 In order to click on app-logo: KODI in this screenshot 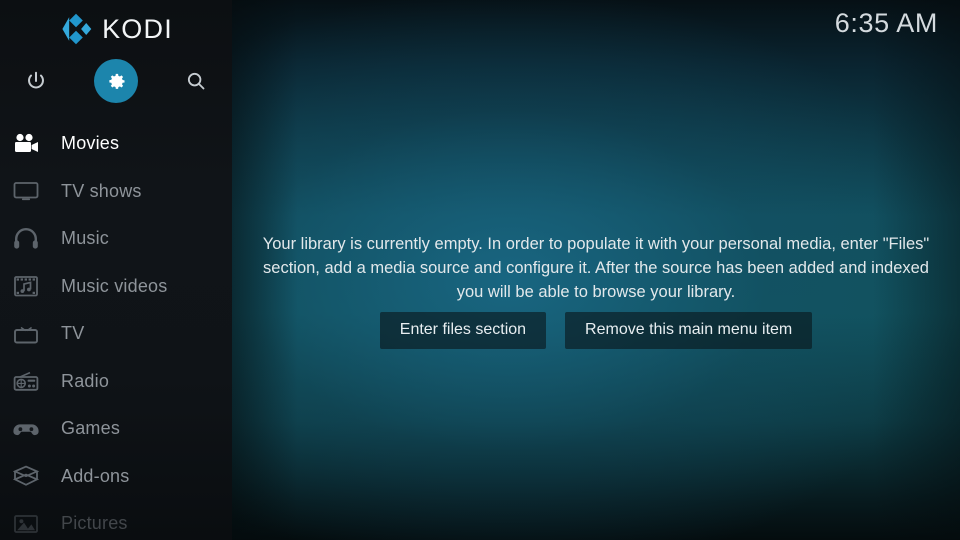, I will do `click(116, 29)`.